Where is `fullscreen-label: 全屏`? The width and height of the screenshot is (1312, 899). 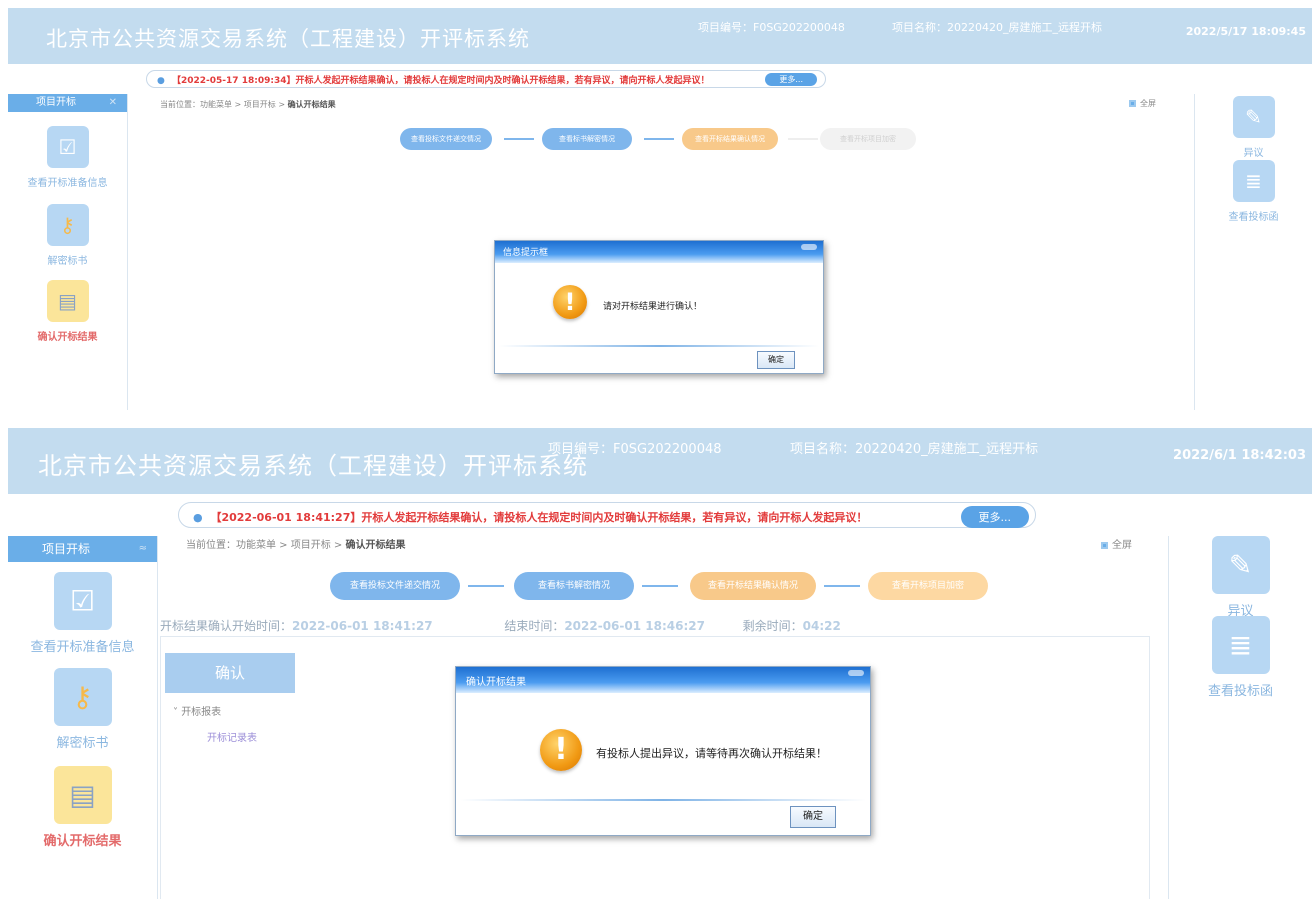 fullscreen-label: 全屏 is located at coordinates (1148, 103).